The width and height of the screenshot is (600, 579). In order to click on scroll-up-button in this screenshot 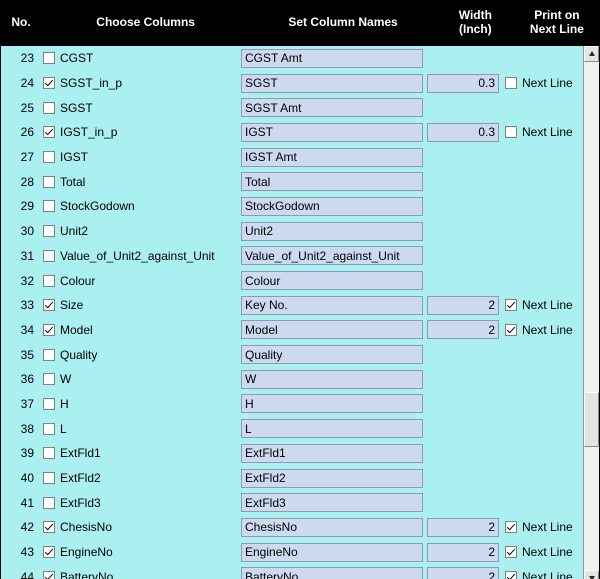, I will do `click(591, 54)`.